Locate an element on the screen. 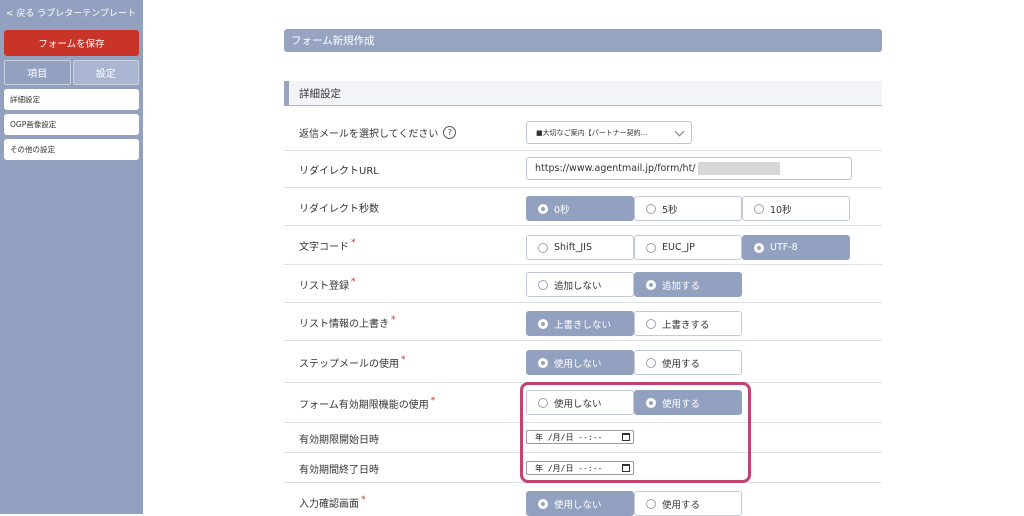  back-link: < 戻る ラブレターテンプレート is located at coordinates (71, 12).